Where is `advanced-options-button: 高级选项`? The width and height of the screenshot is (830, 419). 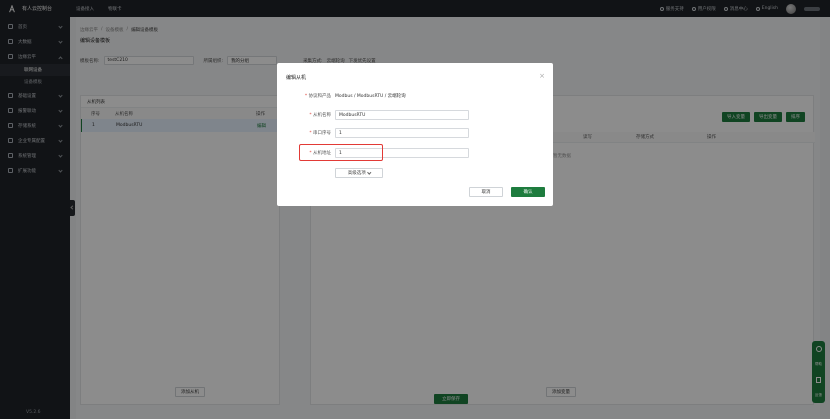 advanced-options-button: 高级选项 is located at coordinates (359, 173).